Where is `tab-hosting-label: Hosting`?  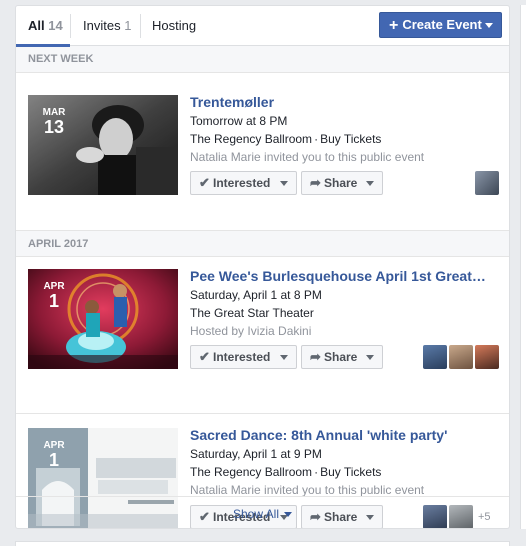 tab-hosting-label: Hosting is located at coordinates (174, 25).